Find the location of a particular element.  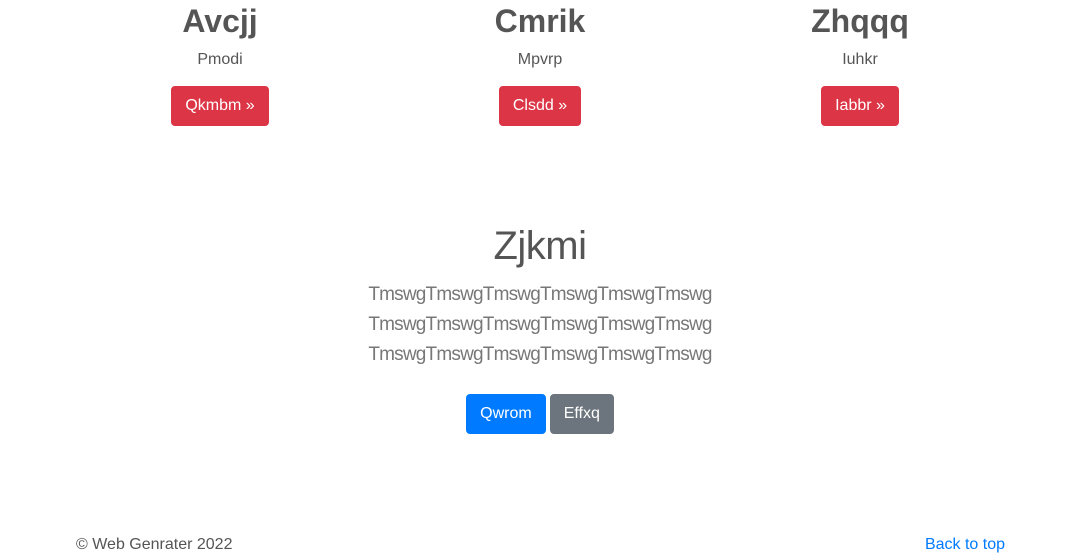

hero-title: Zjkmi is located at coordinates (540, 246).